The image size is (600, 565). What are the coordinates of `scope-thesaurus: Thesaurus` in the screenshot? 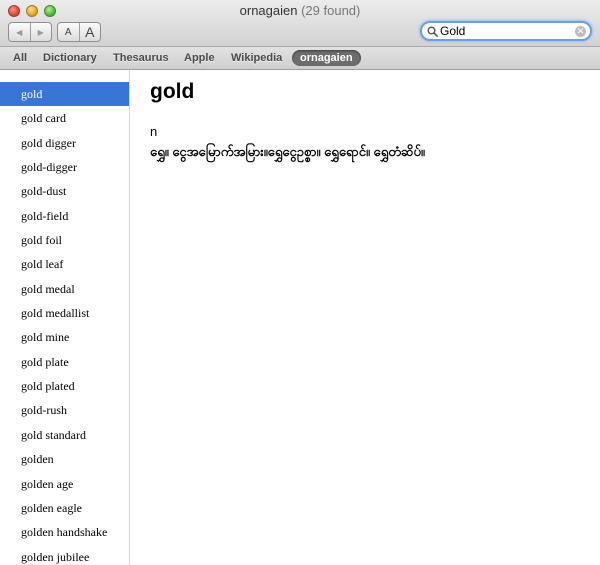 It's located at (141, 58).